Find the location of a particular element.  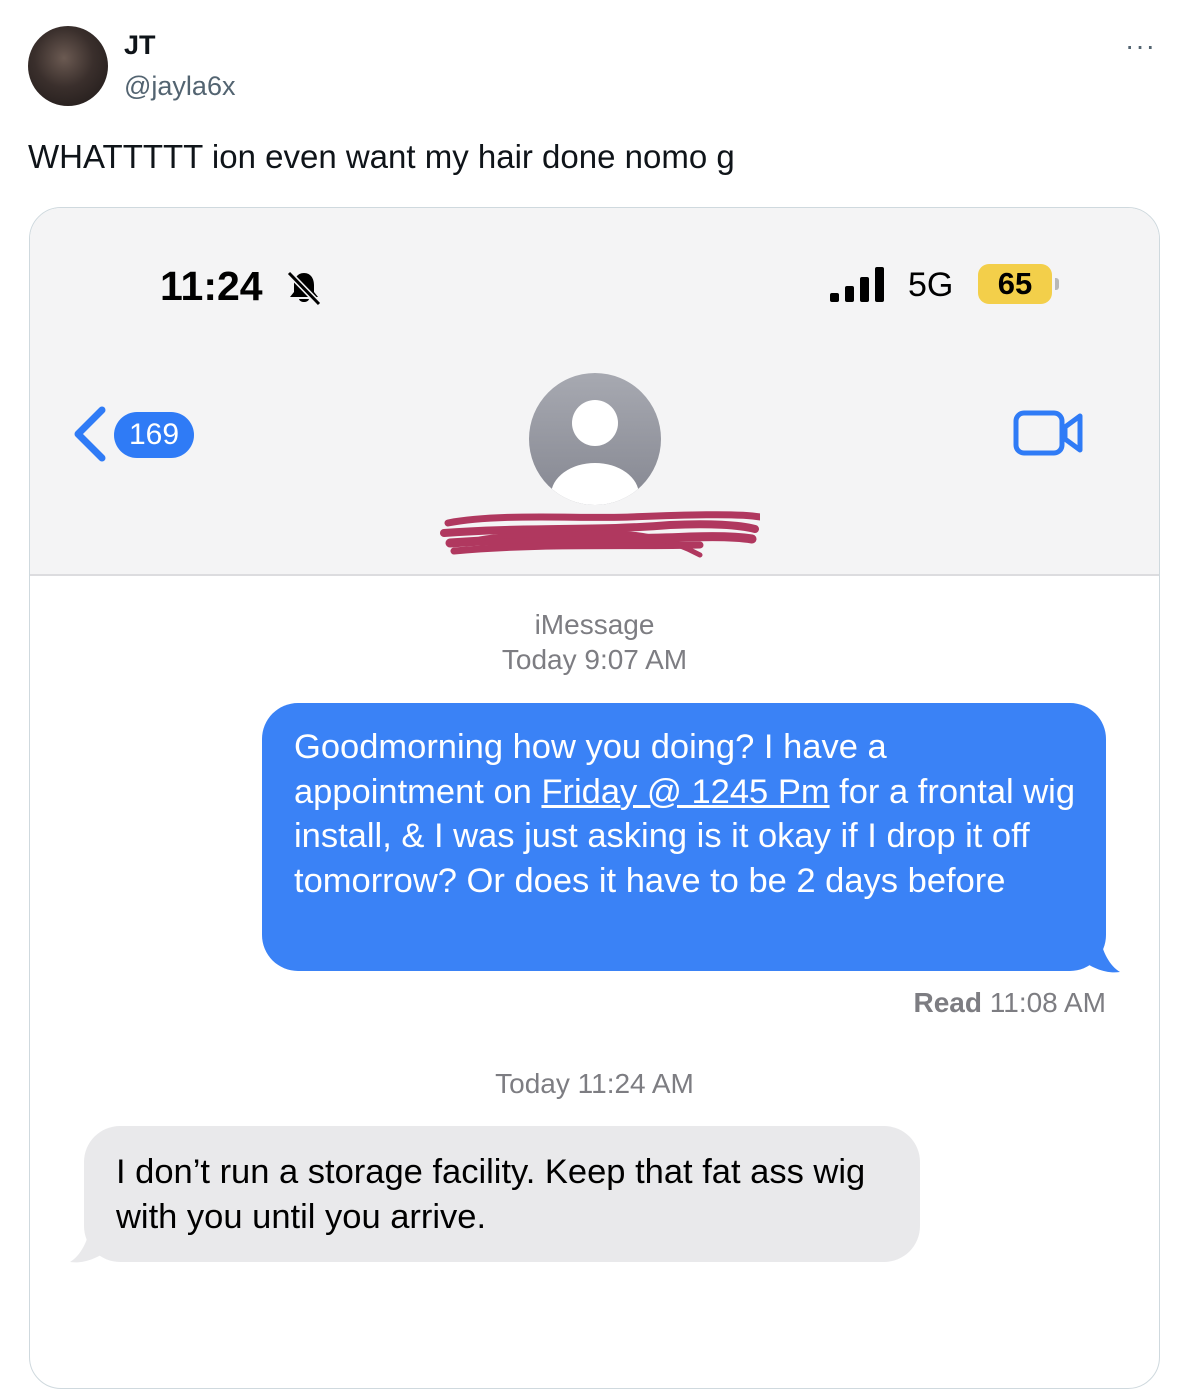

service-label: iMessage is located at coordinates (594, 624).